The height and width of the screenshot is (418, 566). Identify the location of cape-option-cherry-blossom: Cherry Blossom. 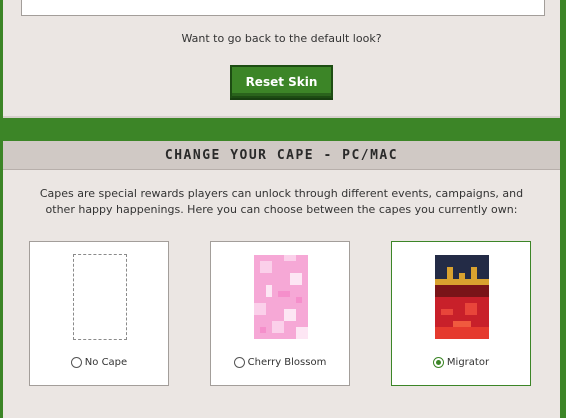
(280, 313).